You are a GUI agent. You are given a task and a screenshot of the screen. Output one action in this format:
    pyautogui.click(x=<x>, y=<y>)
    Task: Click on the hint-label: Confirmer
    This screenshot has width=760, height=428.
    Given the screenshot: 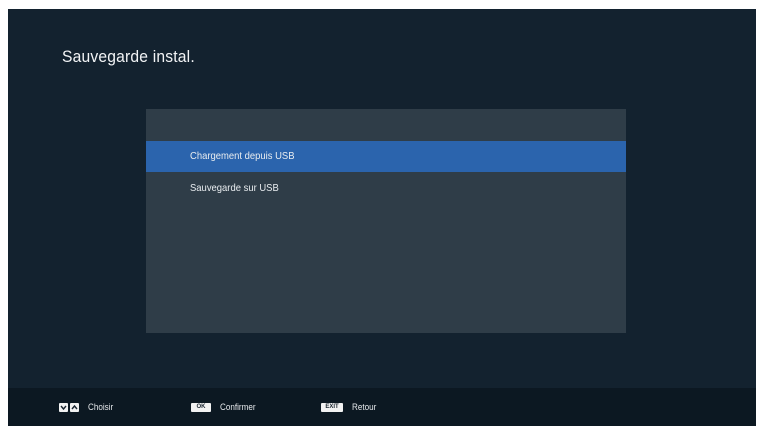 What is the action you would take?
    pyautogui.click(x=238, y=407)
    